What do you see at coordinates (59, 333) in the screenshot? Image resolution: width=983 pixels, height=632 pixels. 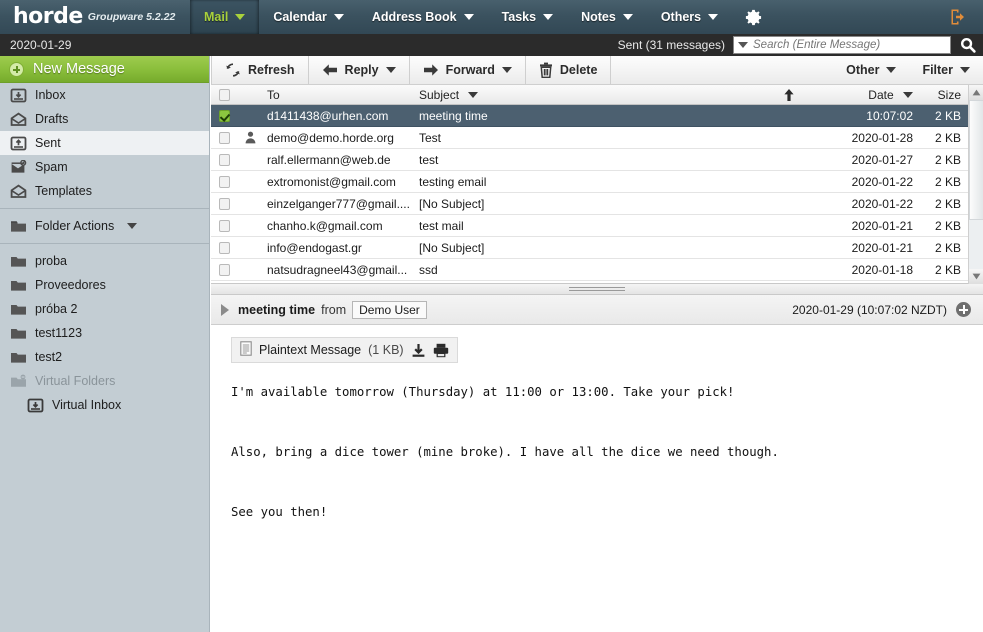 I see `sidebar-label-test1123: test1123` at bounding box center [59, 333].